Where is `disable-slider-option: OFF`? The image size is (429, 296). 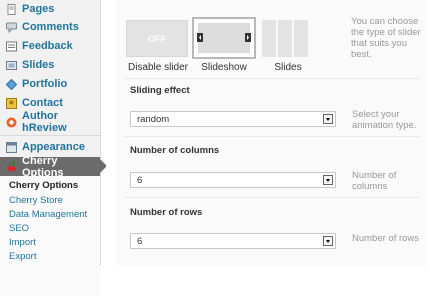 disable-slider-option: OFF is located at coordinates (157, 38).